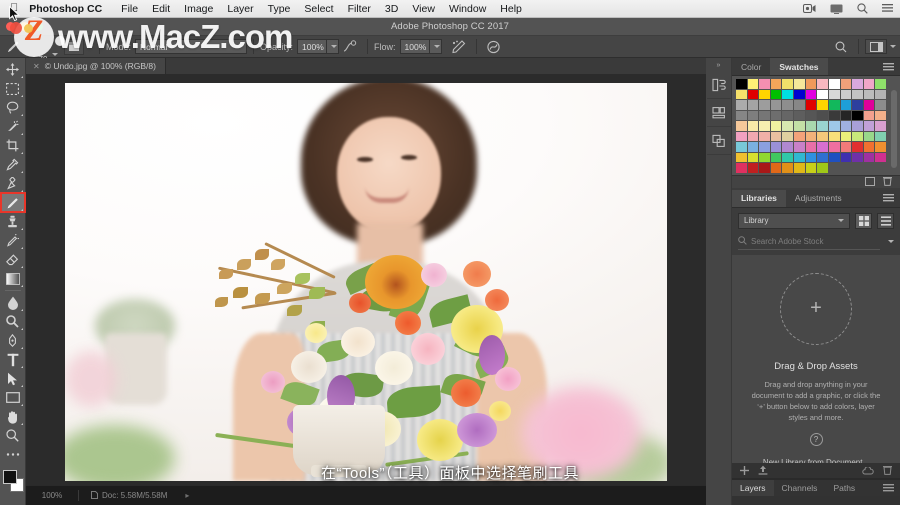  I want to click on flow-dropdown-icon, so click(435, 46).